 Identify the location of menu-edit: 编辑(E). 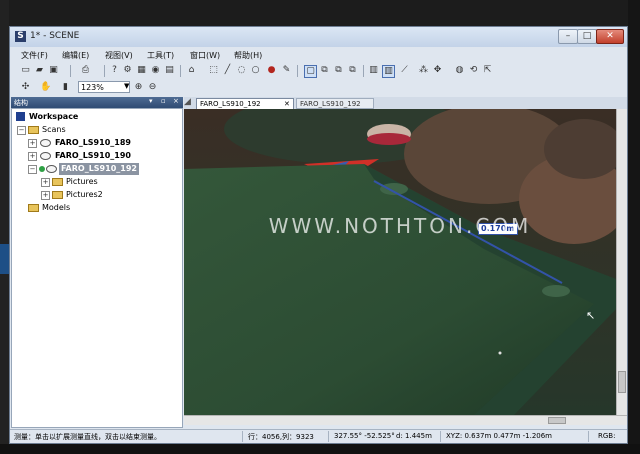
(75, 55).